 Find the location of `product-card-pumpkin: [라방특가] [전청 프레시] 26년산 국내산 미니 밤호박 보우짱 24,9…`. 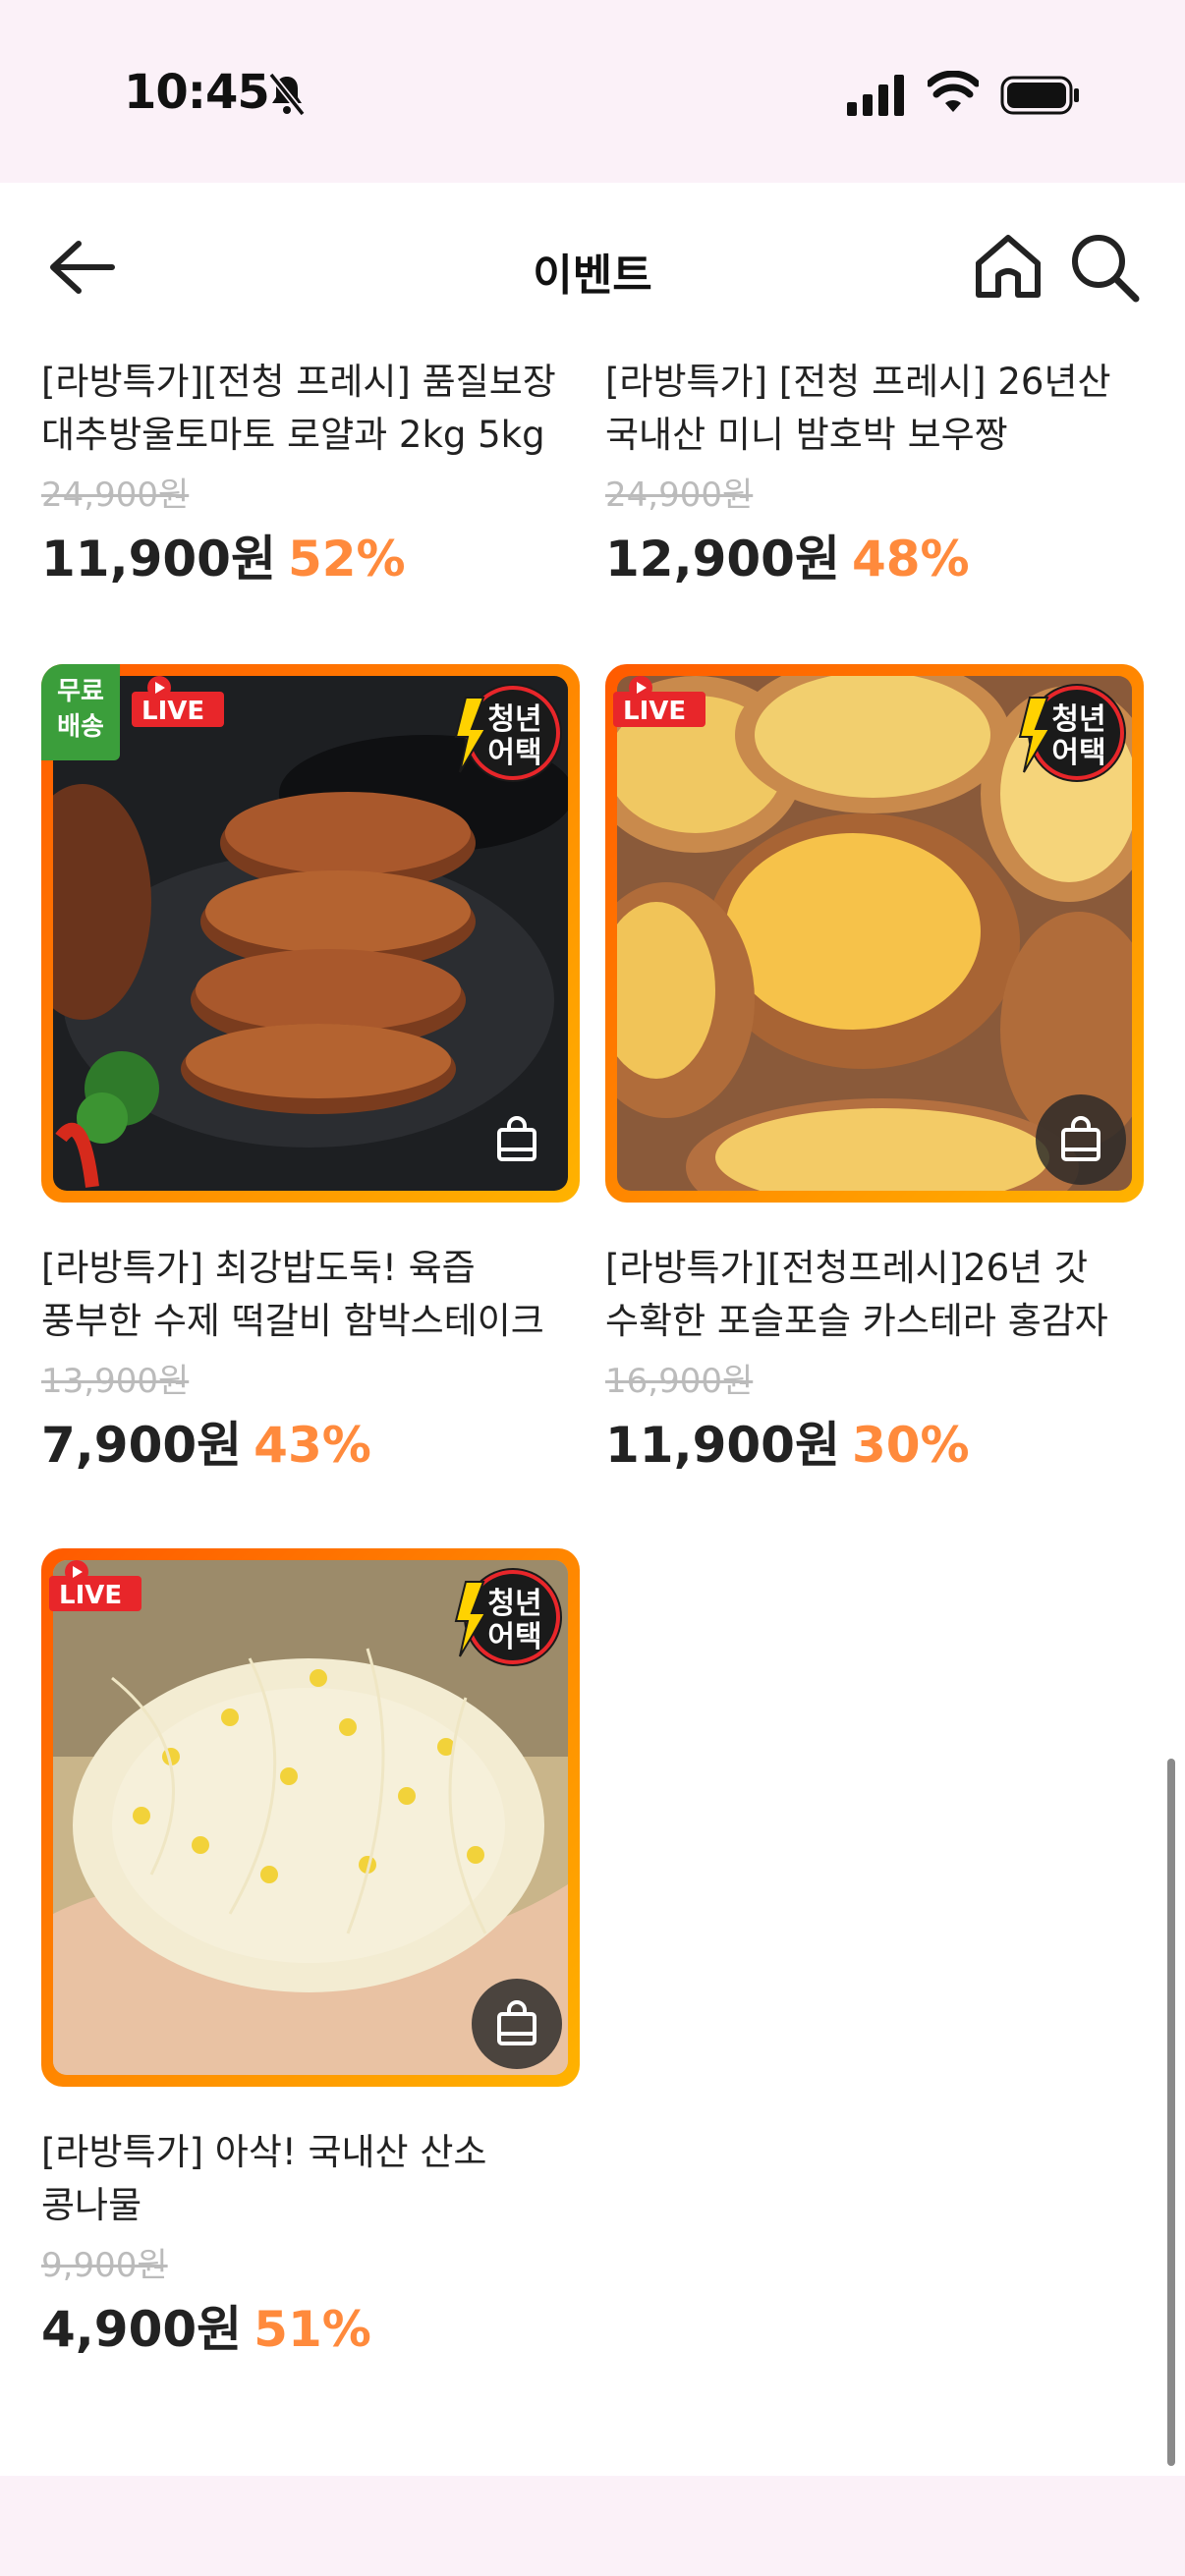

product-card-pumpkin: [라방특가] [전청 프레시] 26년산 국내산 미니 밤호박 보우짱 24,9… is located at coordinates (875, 453).